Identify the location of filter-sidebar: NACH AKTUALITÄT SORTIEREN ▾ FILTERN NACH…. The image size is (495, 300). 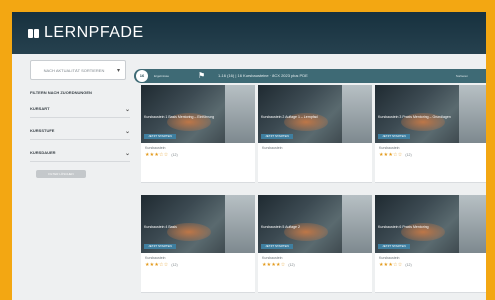
(80, 119).